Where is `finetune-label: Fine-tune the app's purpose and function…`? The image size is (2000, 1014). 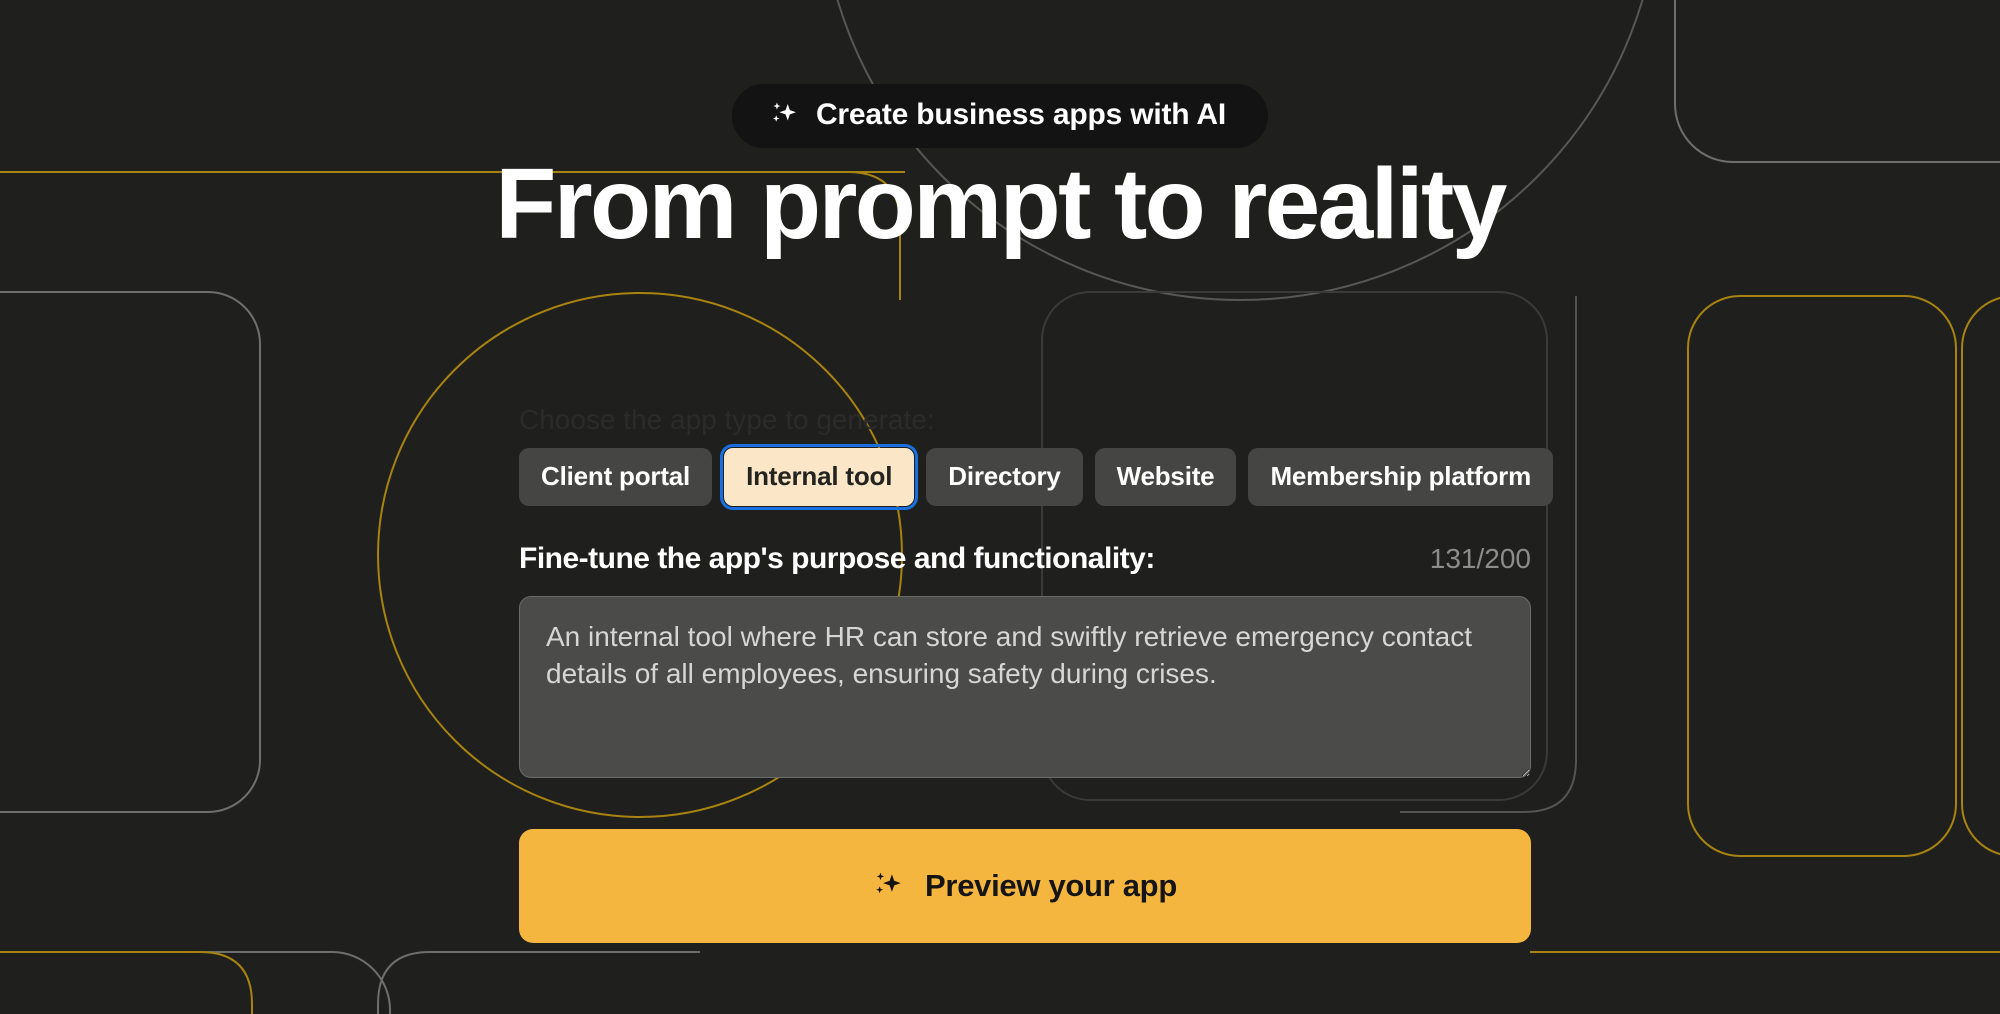 finetune-label: Fine-tune the app's purpose and function… is located at coordinates (837, 558).